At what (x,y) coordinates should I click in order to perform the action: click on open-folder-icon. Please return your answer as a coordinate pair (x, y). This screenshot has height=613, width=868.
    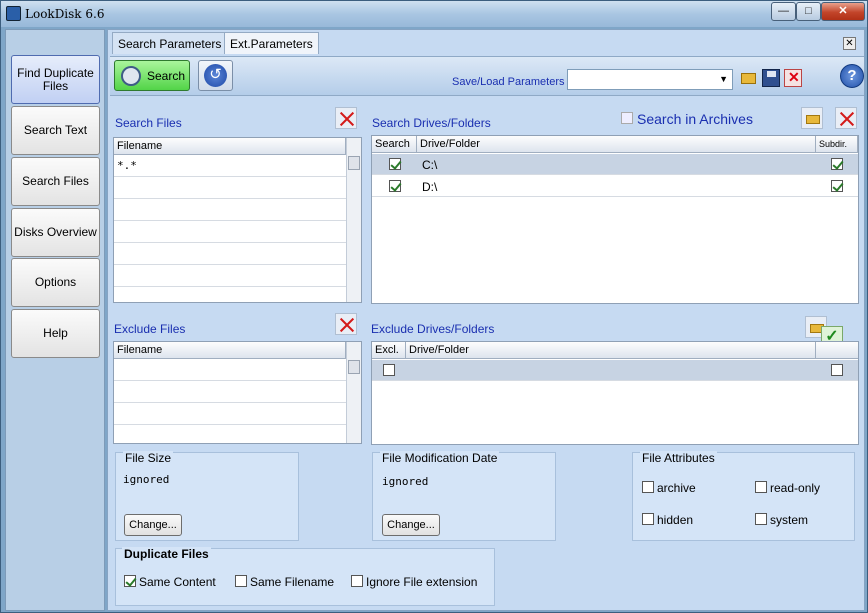
    Looking at the image, I should click on (749, 78).